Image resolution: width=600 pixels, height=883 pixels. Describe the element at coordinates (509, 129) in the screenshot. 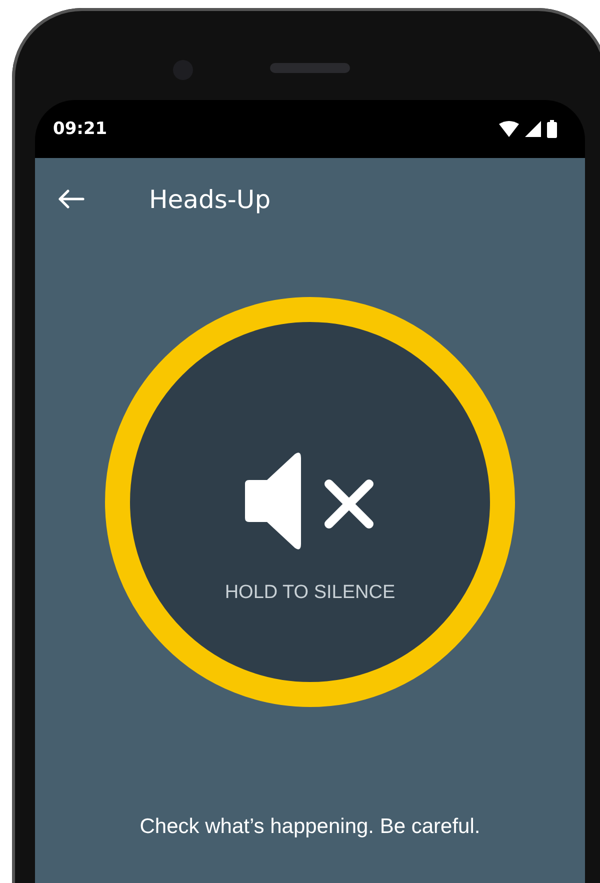

I see `wifi-icon` at that location.